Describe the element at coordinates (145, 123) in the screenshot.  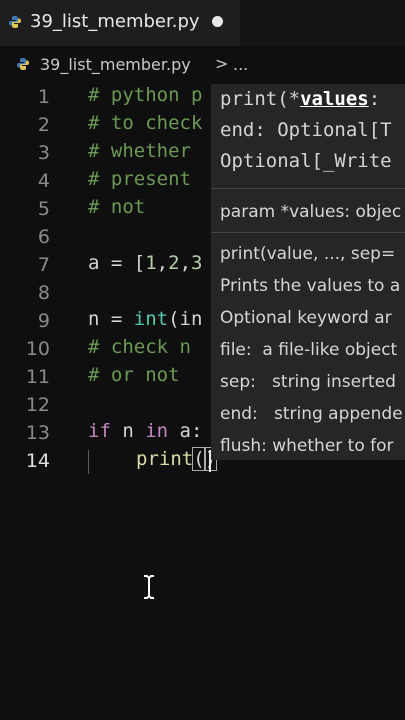
I see `code-line-2: # to check` at that location.